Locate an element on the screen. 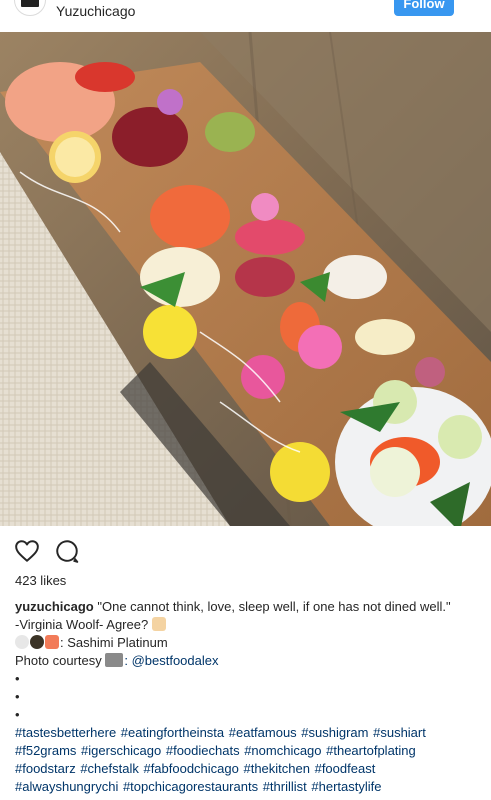 This screenshot has width=491, height=800. caption-courtesy-prefix: Photo courtesy is located at coordinates (58, 660).